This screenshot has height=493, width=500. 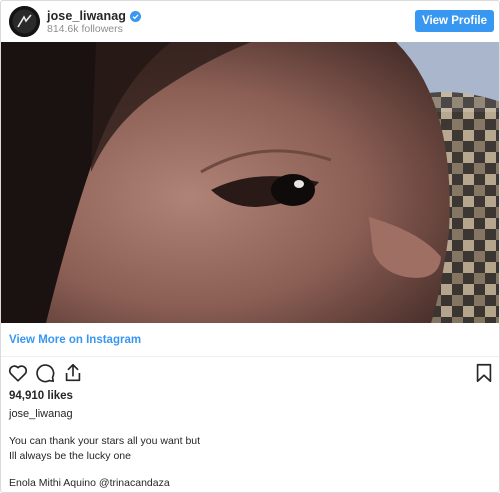 I want to click on caption-mention-link: @trinacandaza, so click(x=134, y=483).